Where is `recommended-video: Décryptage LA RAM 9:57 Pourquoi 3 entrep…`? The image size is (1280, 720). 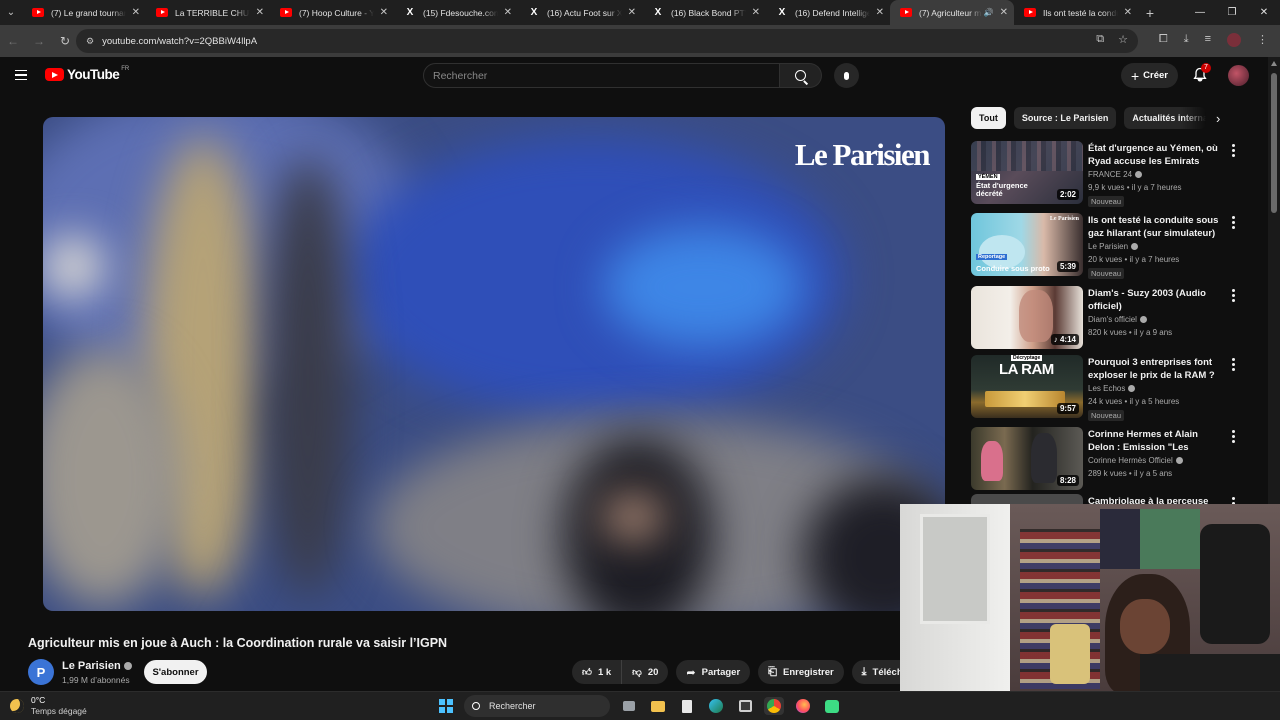
recommended-video: Décryptage LA RAM 9:57 Pourquoi 3 entrep… is located at coordinates (1111, 388).